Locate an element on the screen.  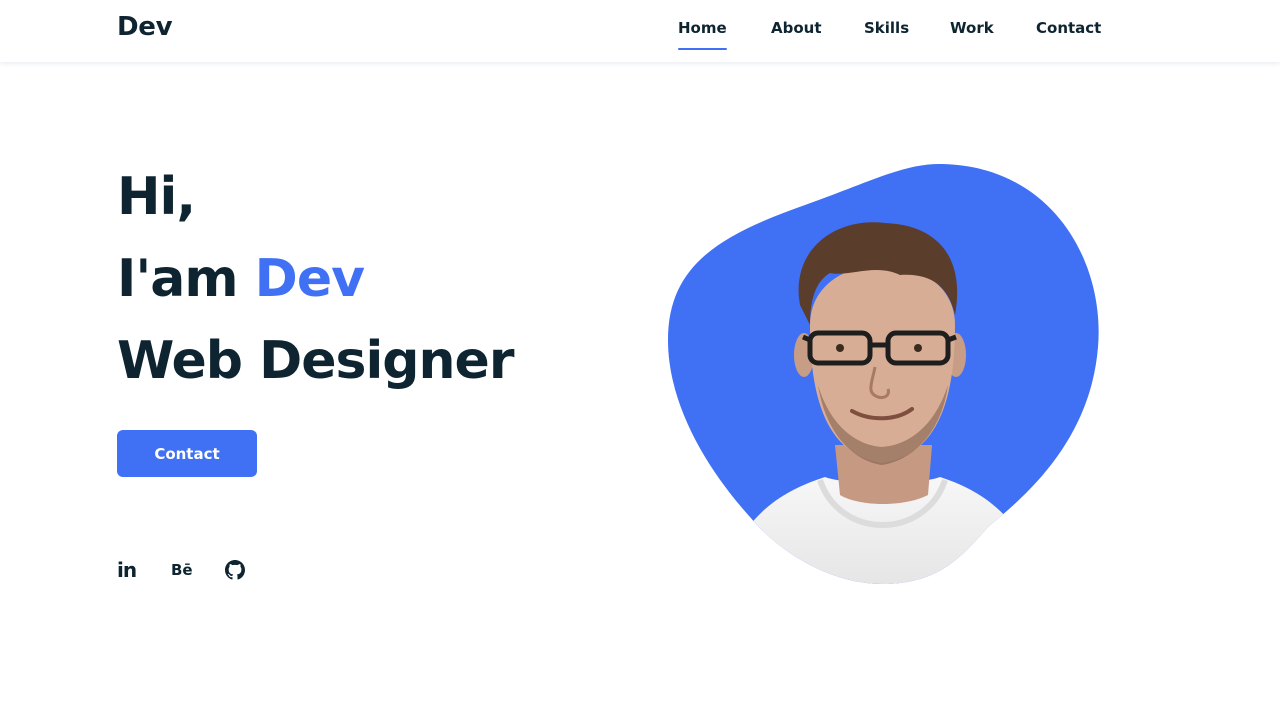
nav-link-skills: Skills is located at coordinates (886, 34).